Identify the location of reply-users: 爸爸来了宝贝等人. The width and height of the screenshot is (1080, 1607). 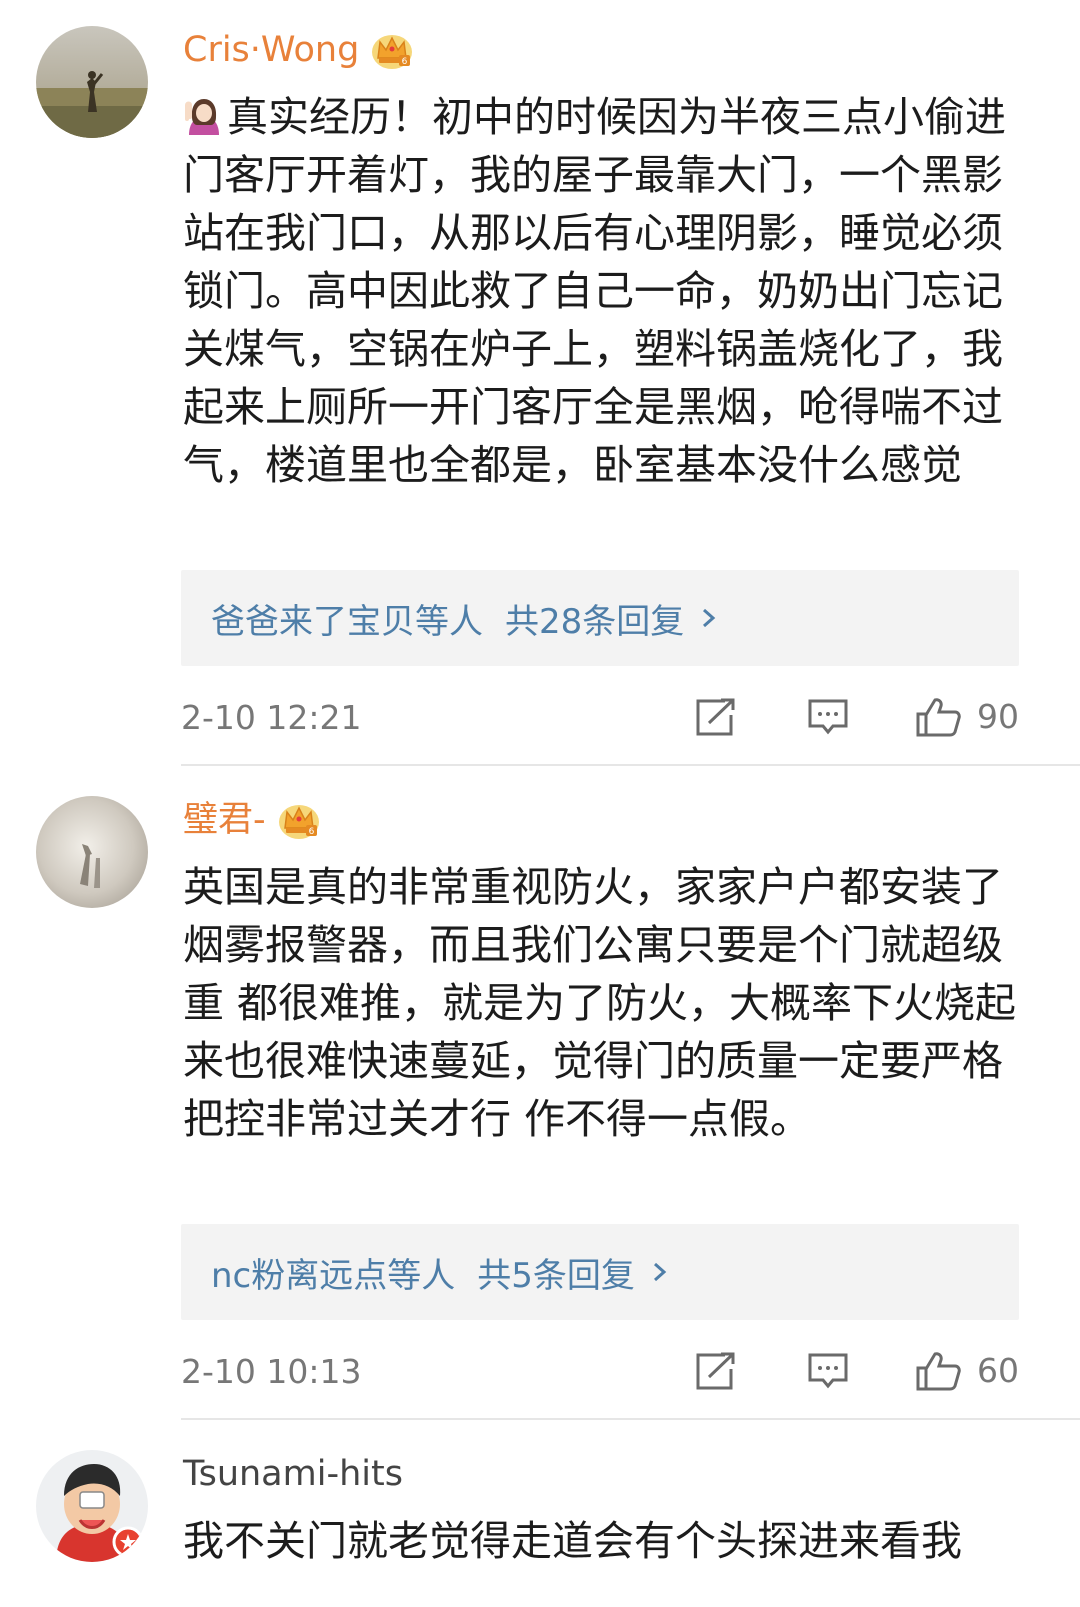
(347, 618).